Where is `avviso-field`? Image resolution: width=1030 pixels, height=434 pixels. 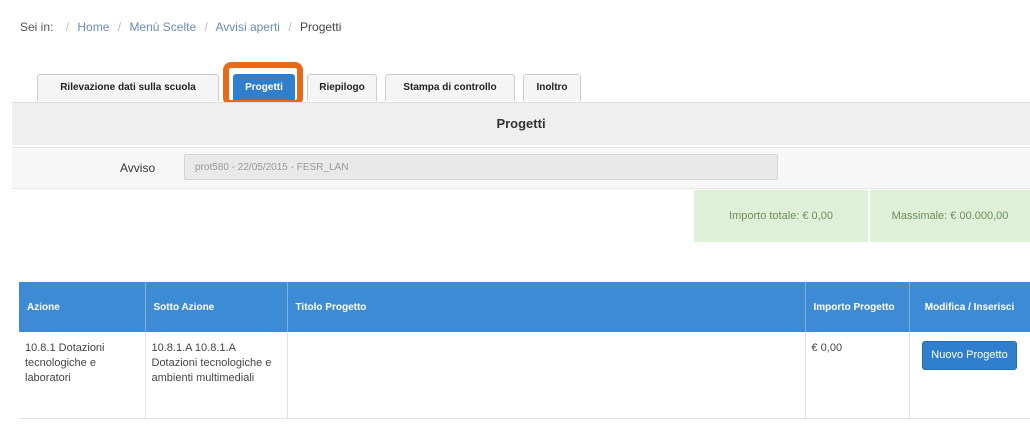 avviso-field is located at coordinates (481, 167).